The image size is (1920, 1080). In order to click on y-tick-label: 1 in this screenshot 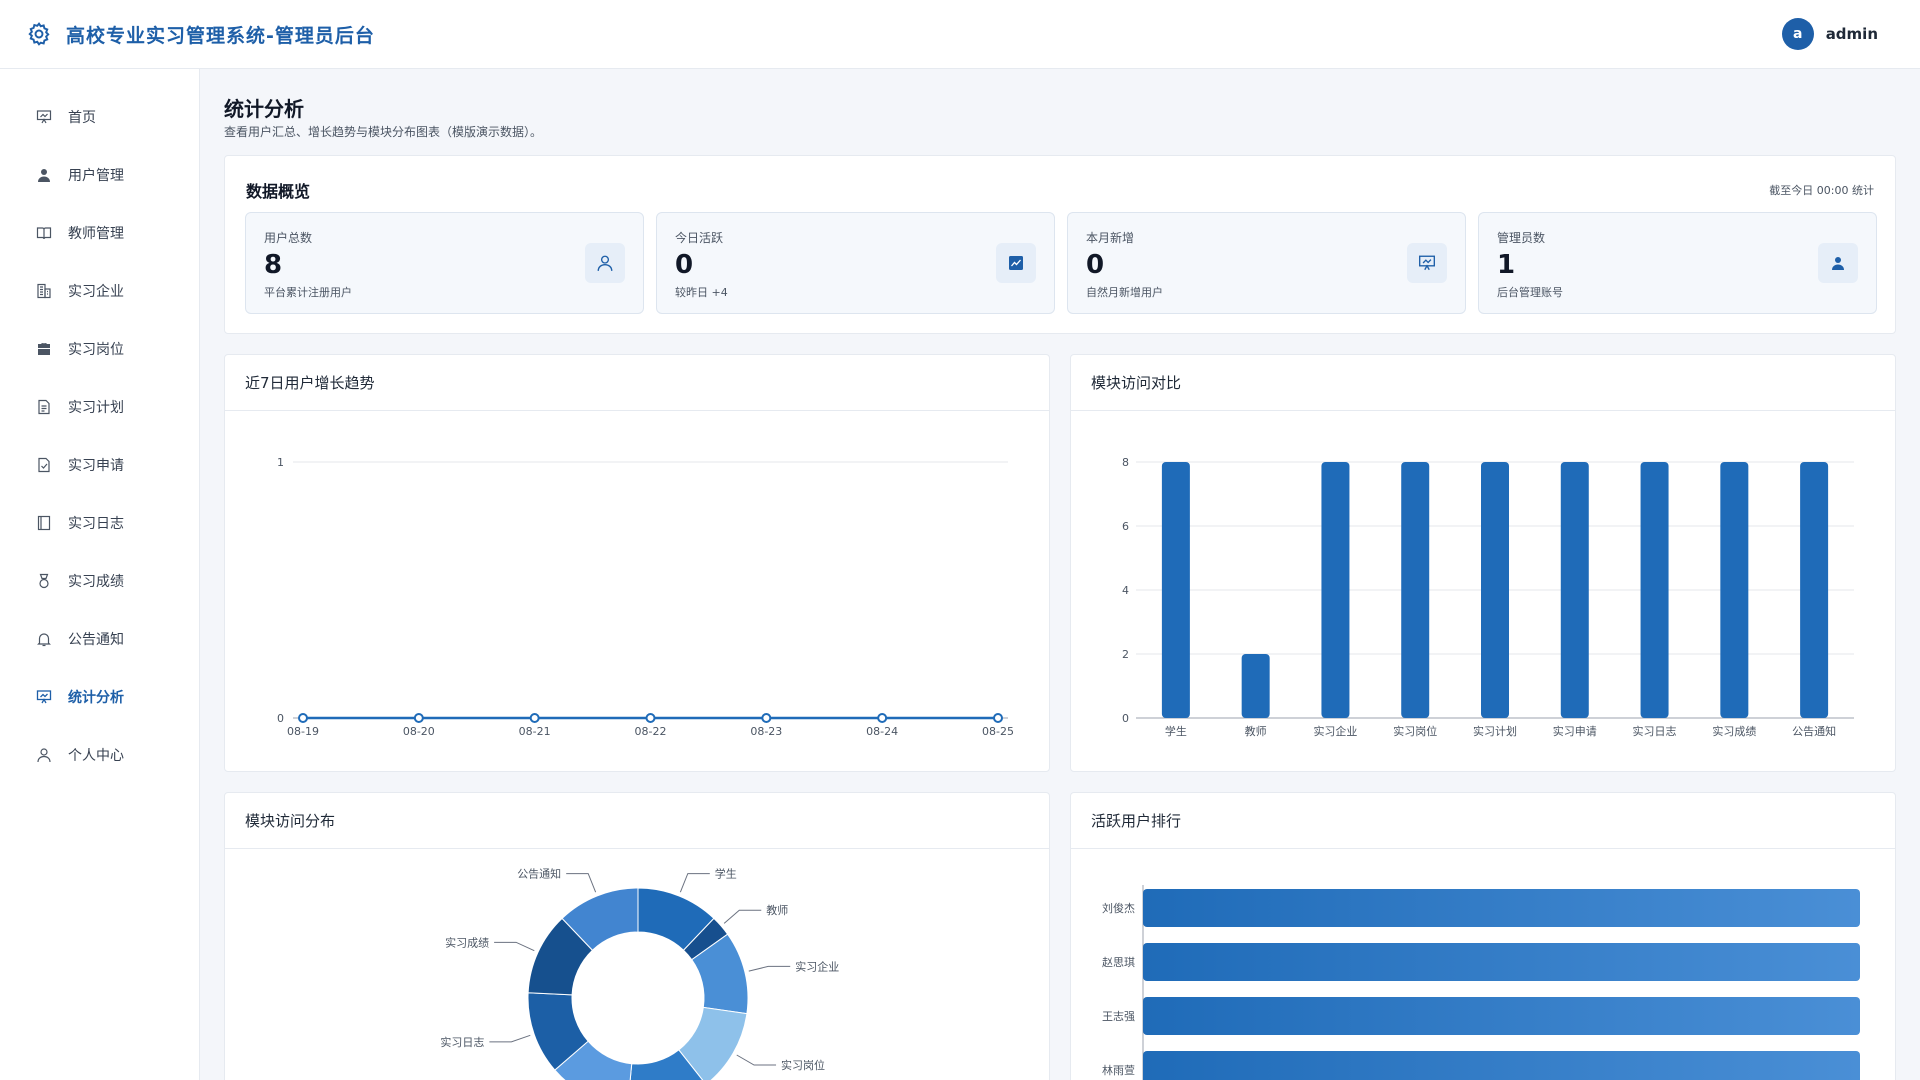, I will do `click(280, 462)`.